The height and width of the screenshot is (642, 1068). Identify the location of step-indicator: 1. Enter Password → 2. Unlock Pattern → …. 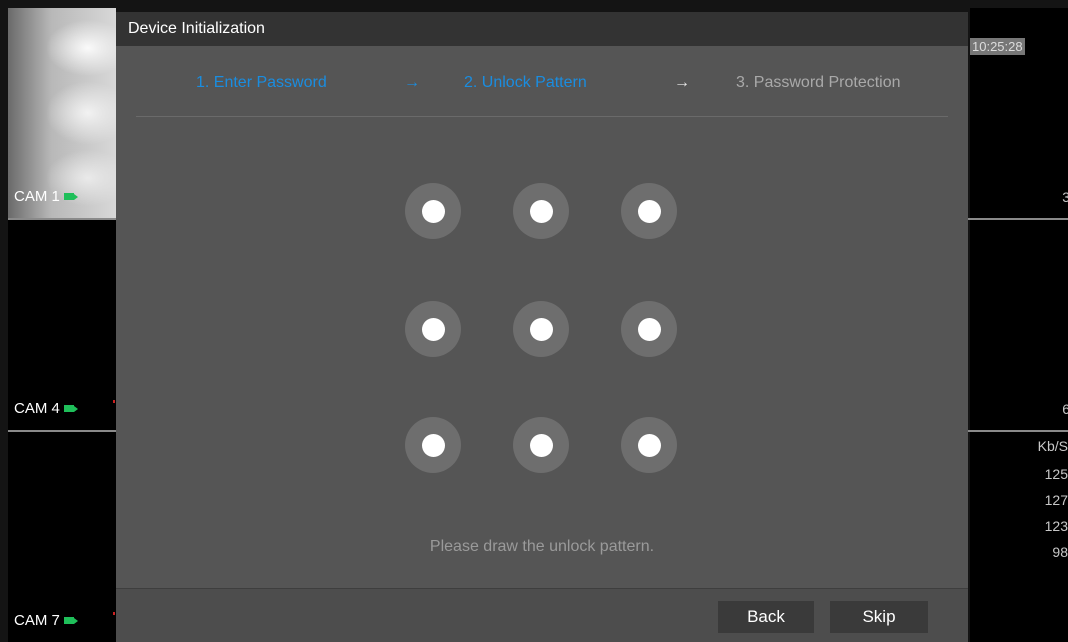
(542, 86).